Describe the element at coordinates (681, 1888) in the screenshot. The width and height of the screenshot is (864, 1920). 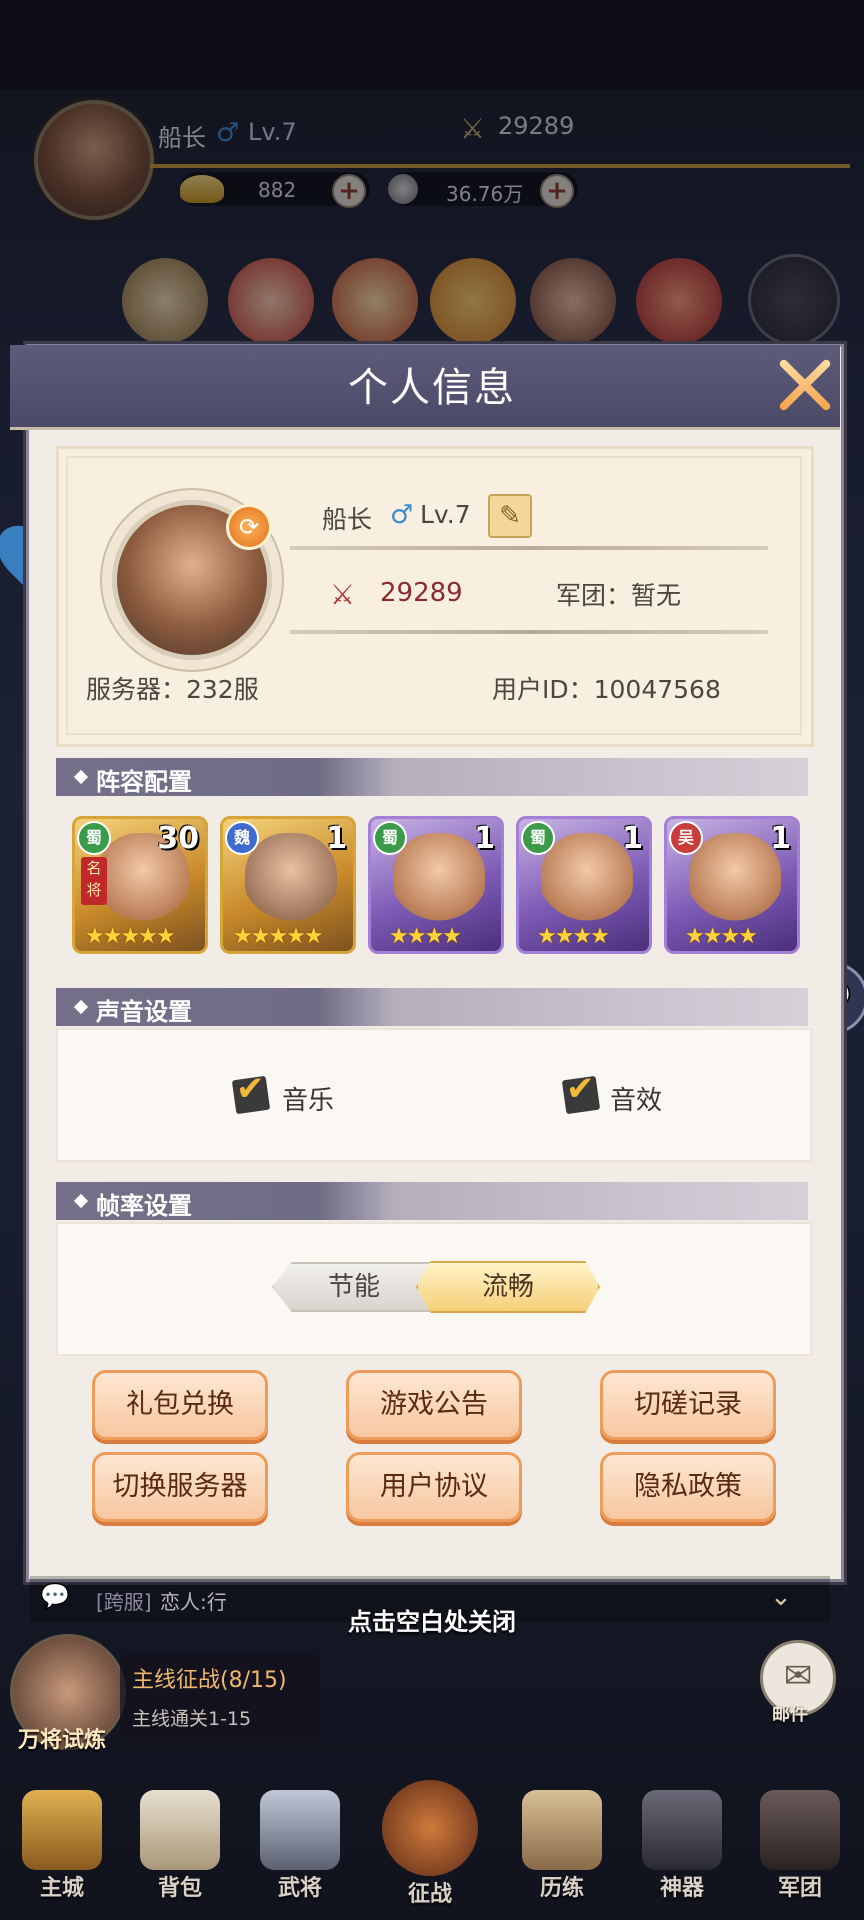
I see `nav-label: 神器` at that location.